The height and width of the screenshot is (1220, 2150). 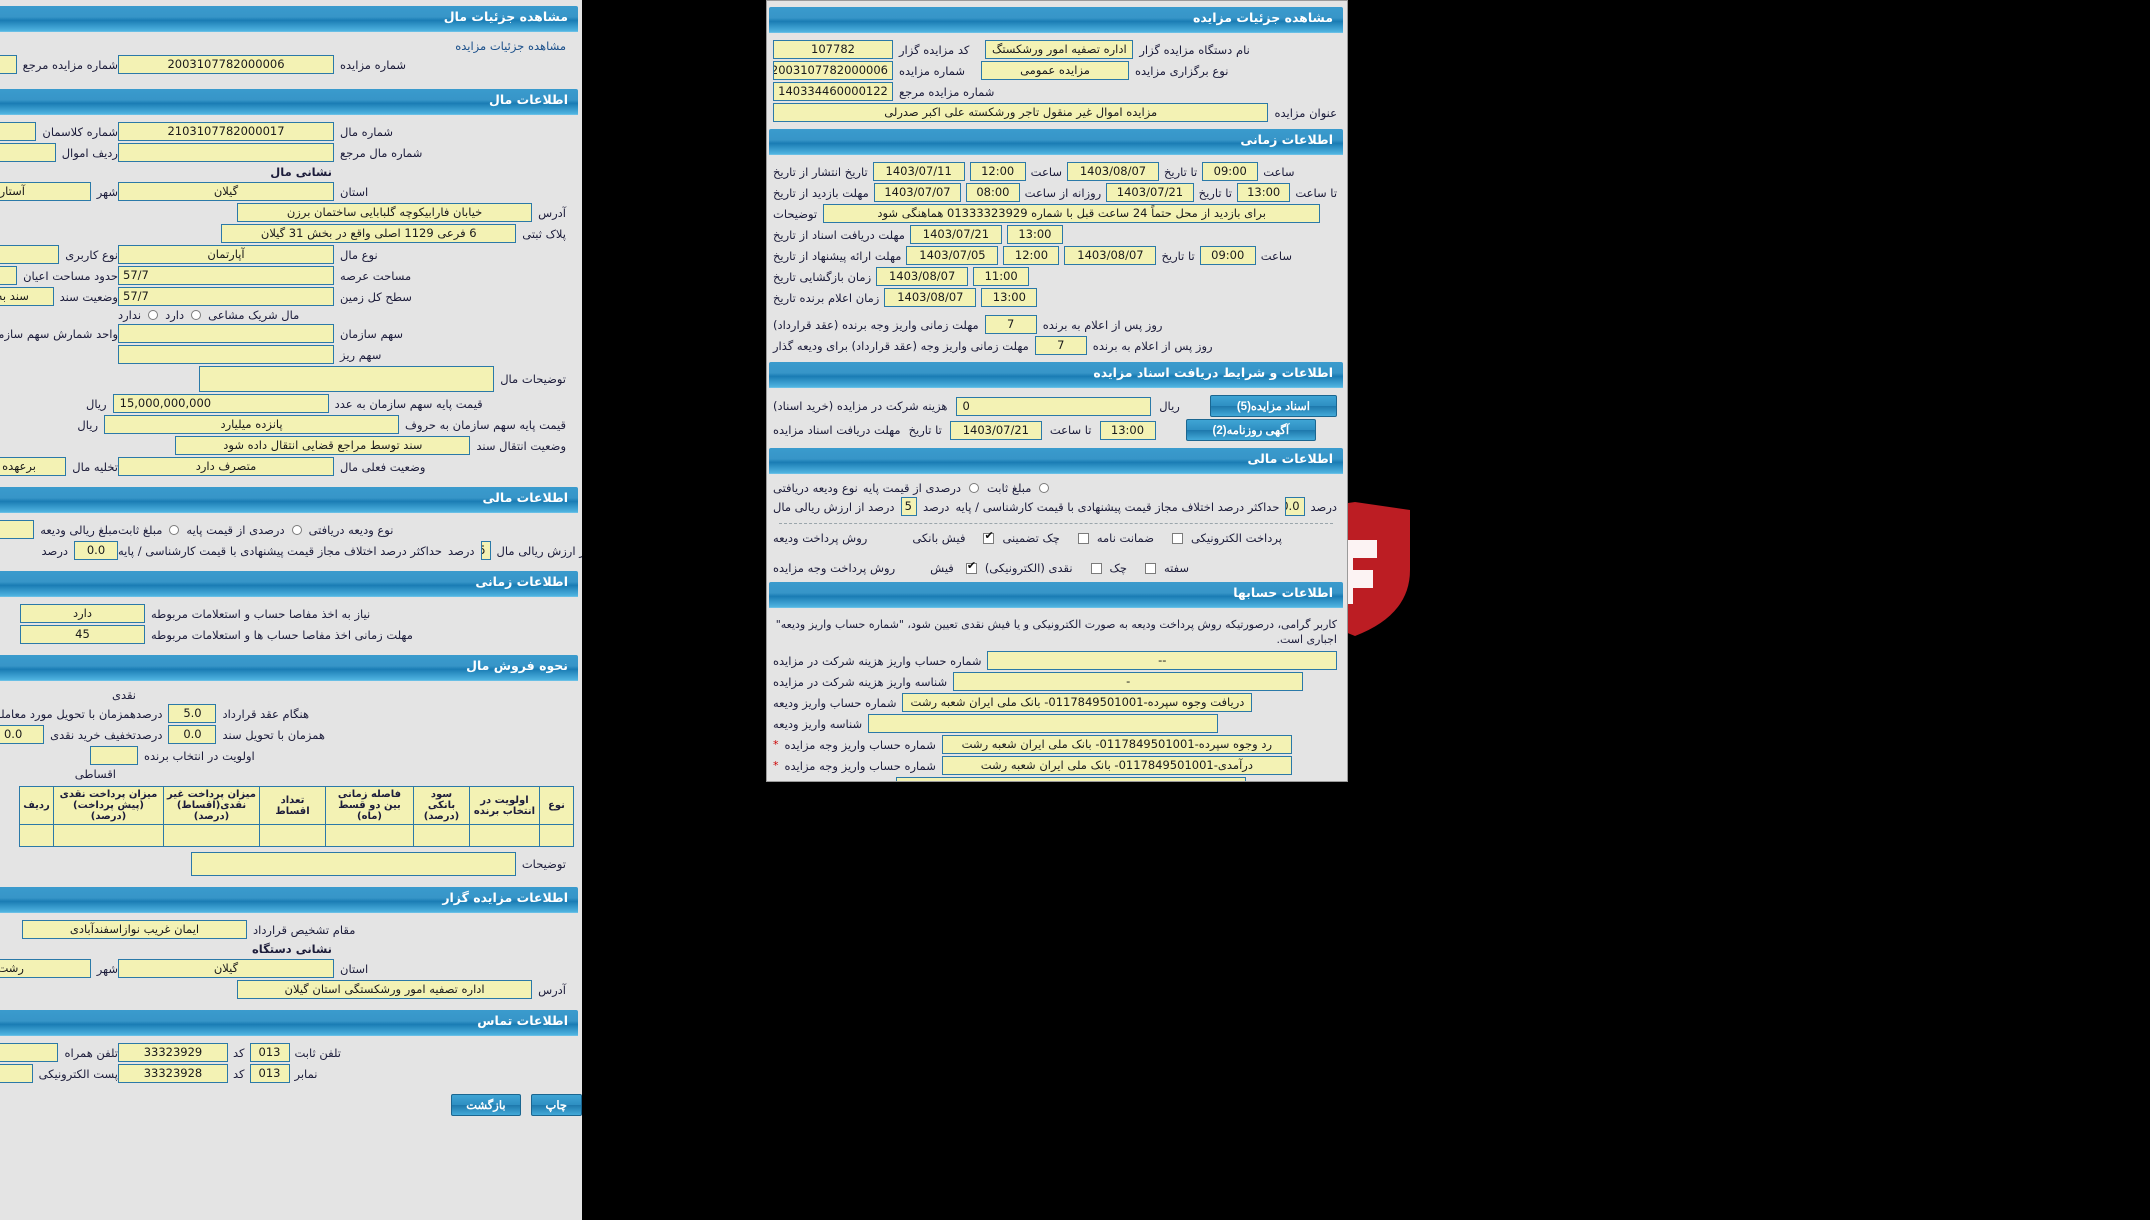 I want to click on deposit-method-2-checkbox, so click(x=989, y=537).